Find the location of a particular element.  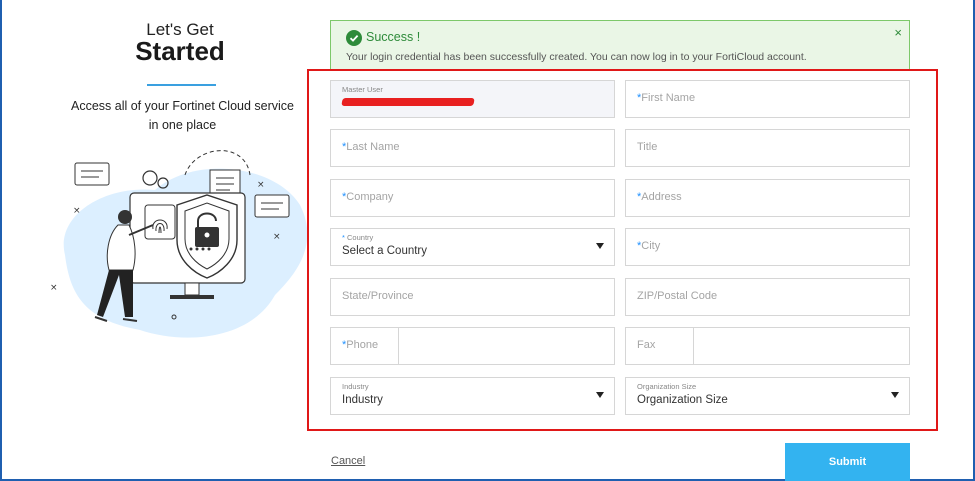

gear-icon is located at coordinates (150, 178).